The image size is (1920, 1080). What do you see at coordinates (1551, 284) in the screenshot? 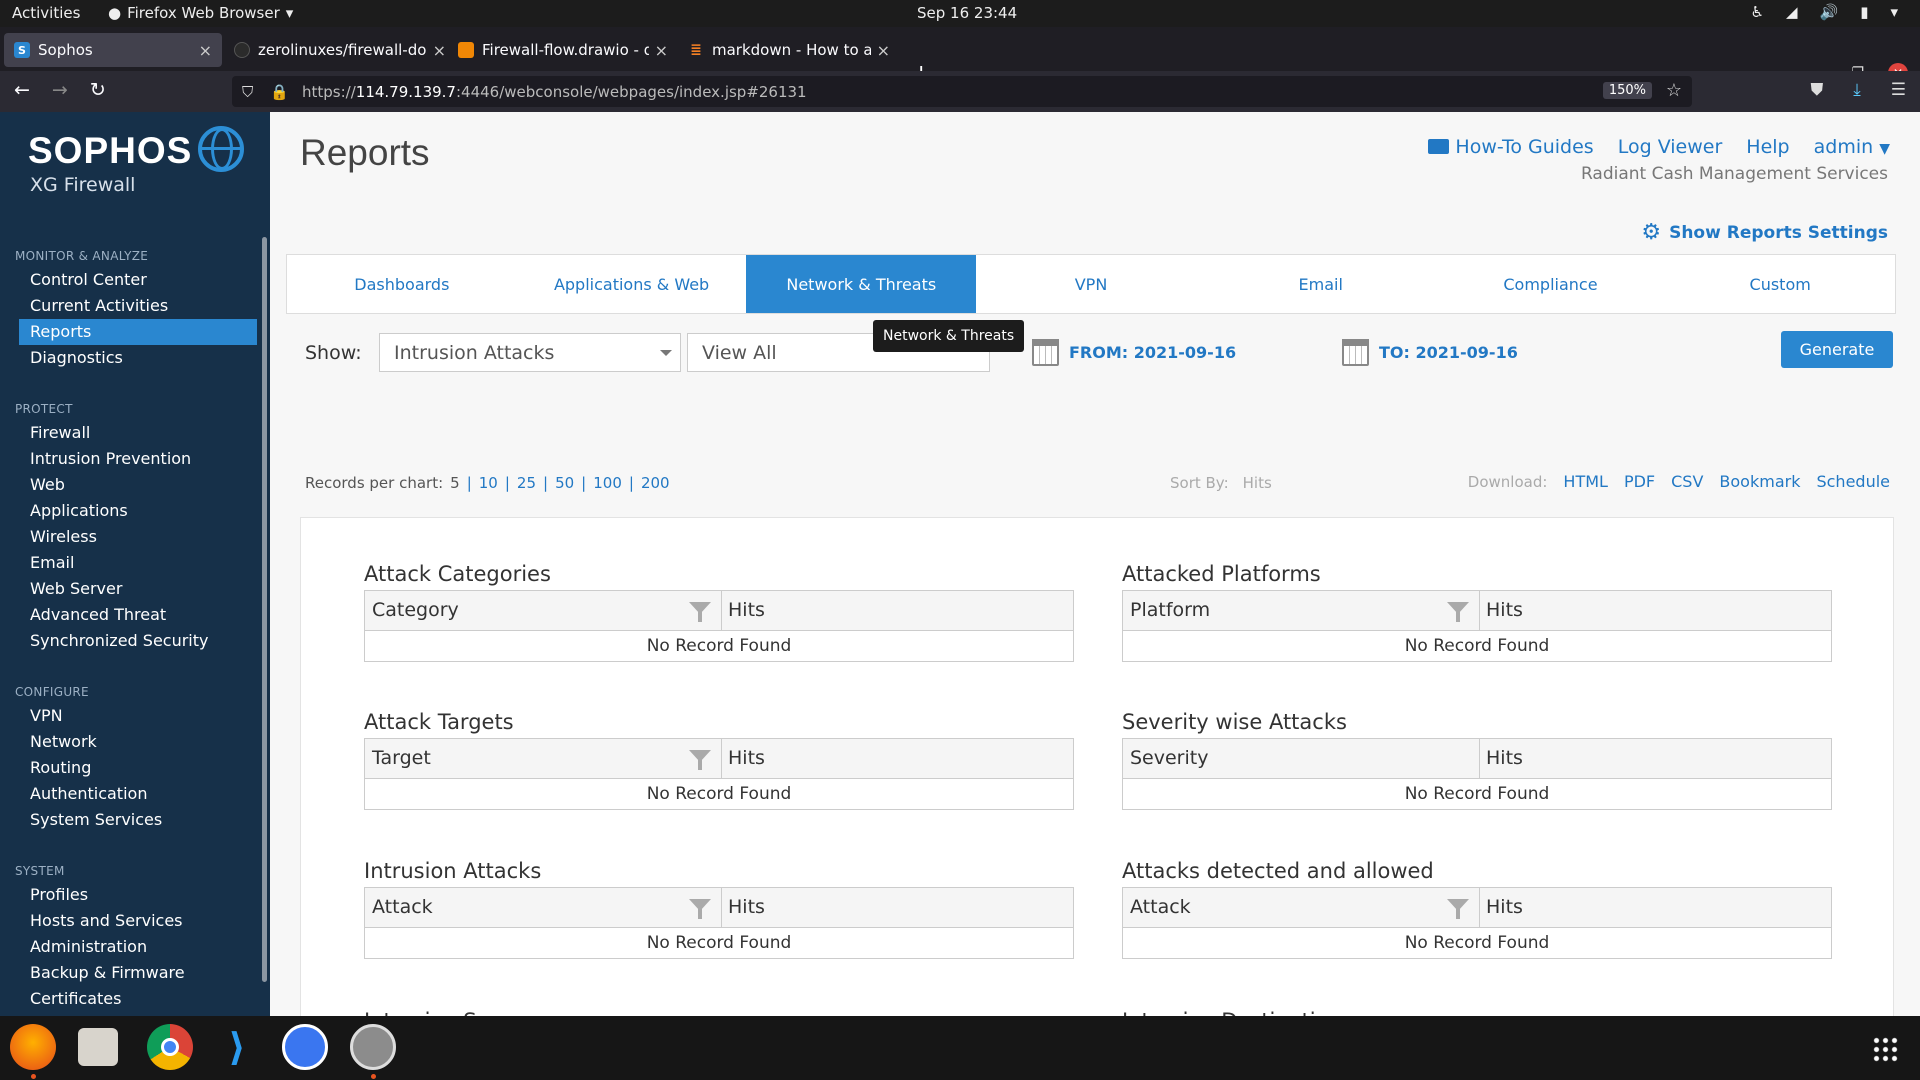
I see `tab-compliance: Compliance` at bounding box center [1551, 284].